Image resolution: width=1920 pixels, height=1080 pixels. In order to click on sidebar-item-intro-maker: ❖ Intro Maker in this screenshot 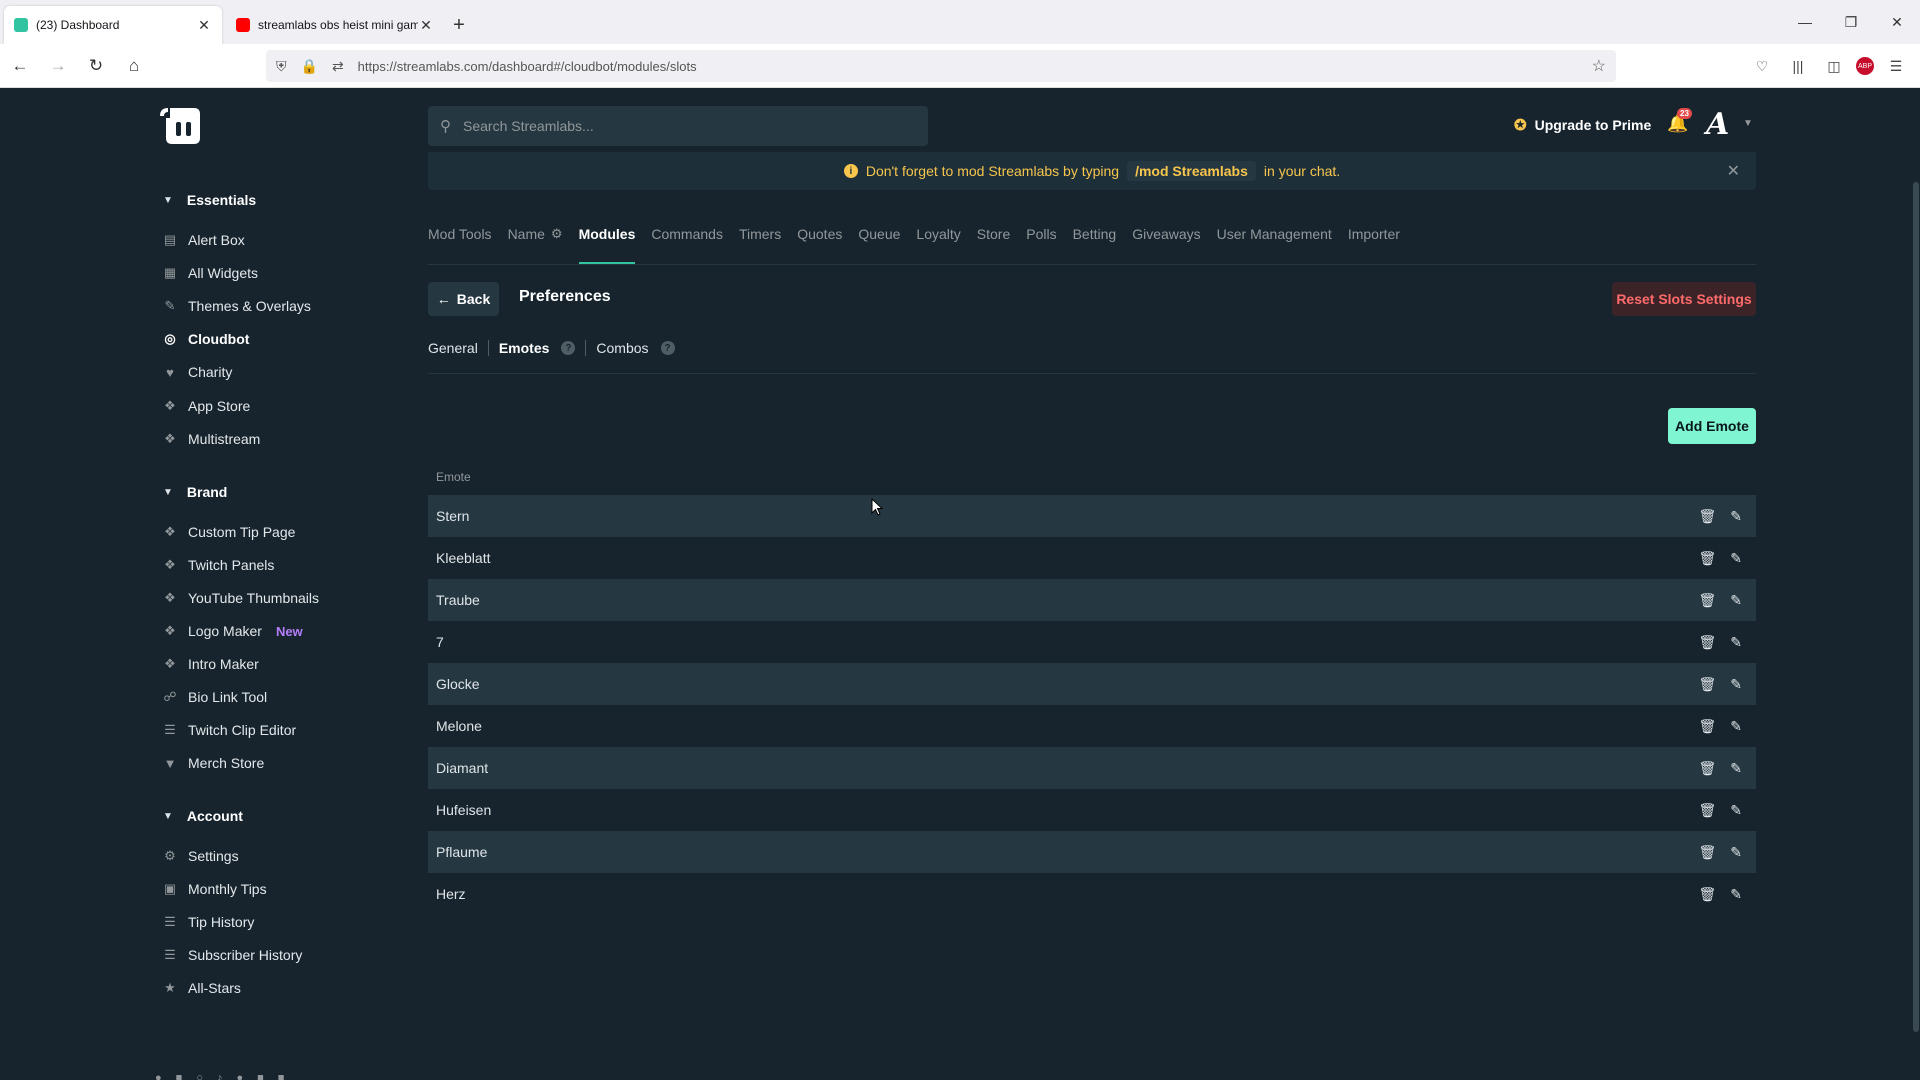, I will do `click(210, 664)`.